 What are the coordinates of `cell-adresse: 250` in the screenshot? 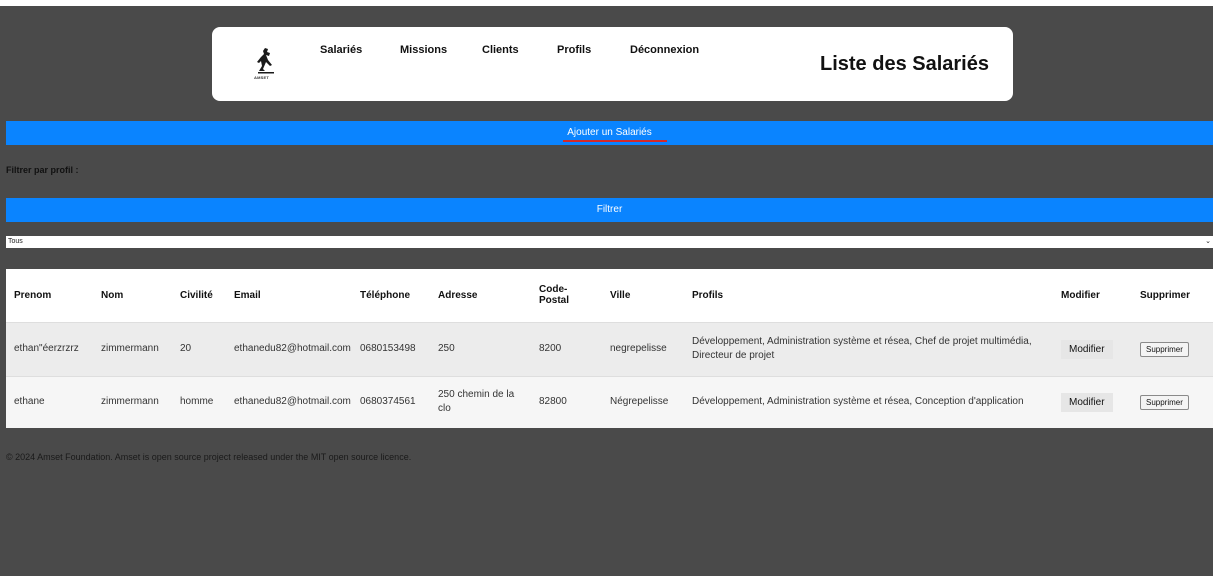 It's located at (446, 348).